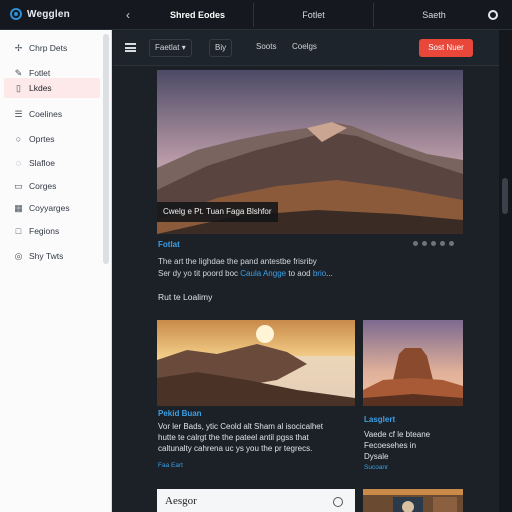 The height and width of the screenshot is (512, 512). I want to click on hero-desc-text: to aod, so click(299, 273).